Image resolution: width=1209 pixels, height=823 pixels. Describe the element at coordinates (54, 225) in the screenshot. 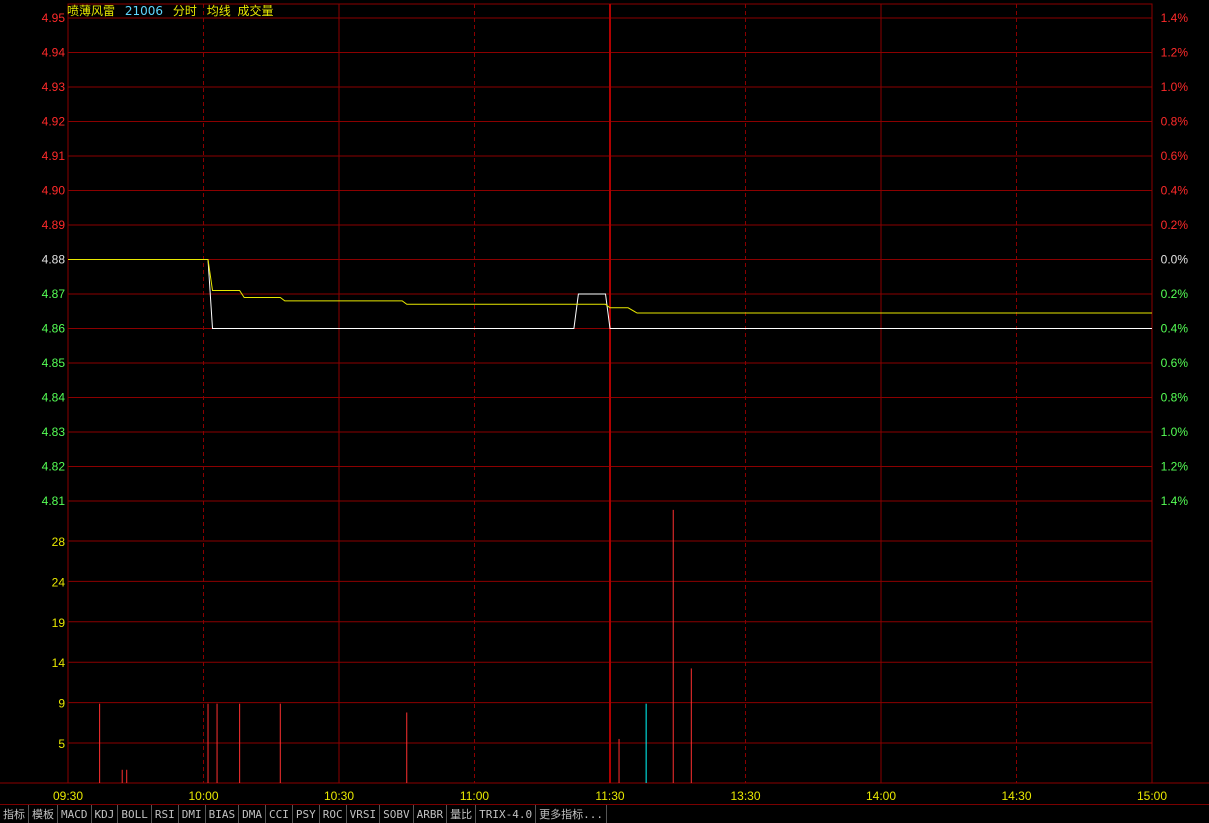

I see `price-tick-label: 4.89` at that location.